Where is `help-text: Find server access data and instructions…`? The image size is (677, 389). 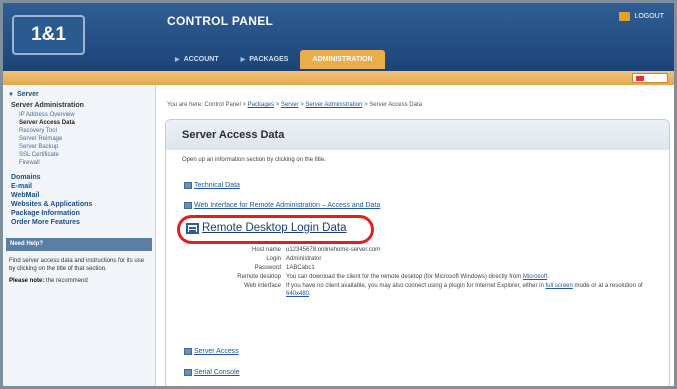 help-text: Find server access data and instructions… is located at coordinates (77, 265).